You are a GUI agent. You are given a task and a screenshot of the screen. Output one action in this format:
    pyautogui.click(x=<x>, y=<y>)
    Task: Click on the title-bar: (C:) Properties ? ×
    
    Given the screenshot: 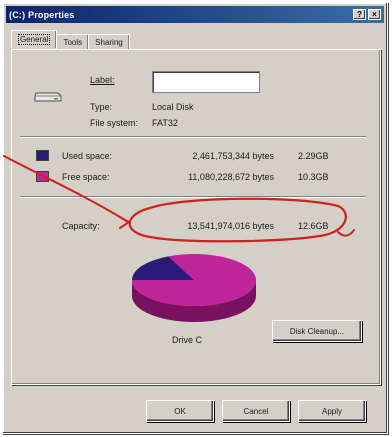 What is the action you would take?
    pyautogui.click(x=195, y=14)
    